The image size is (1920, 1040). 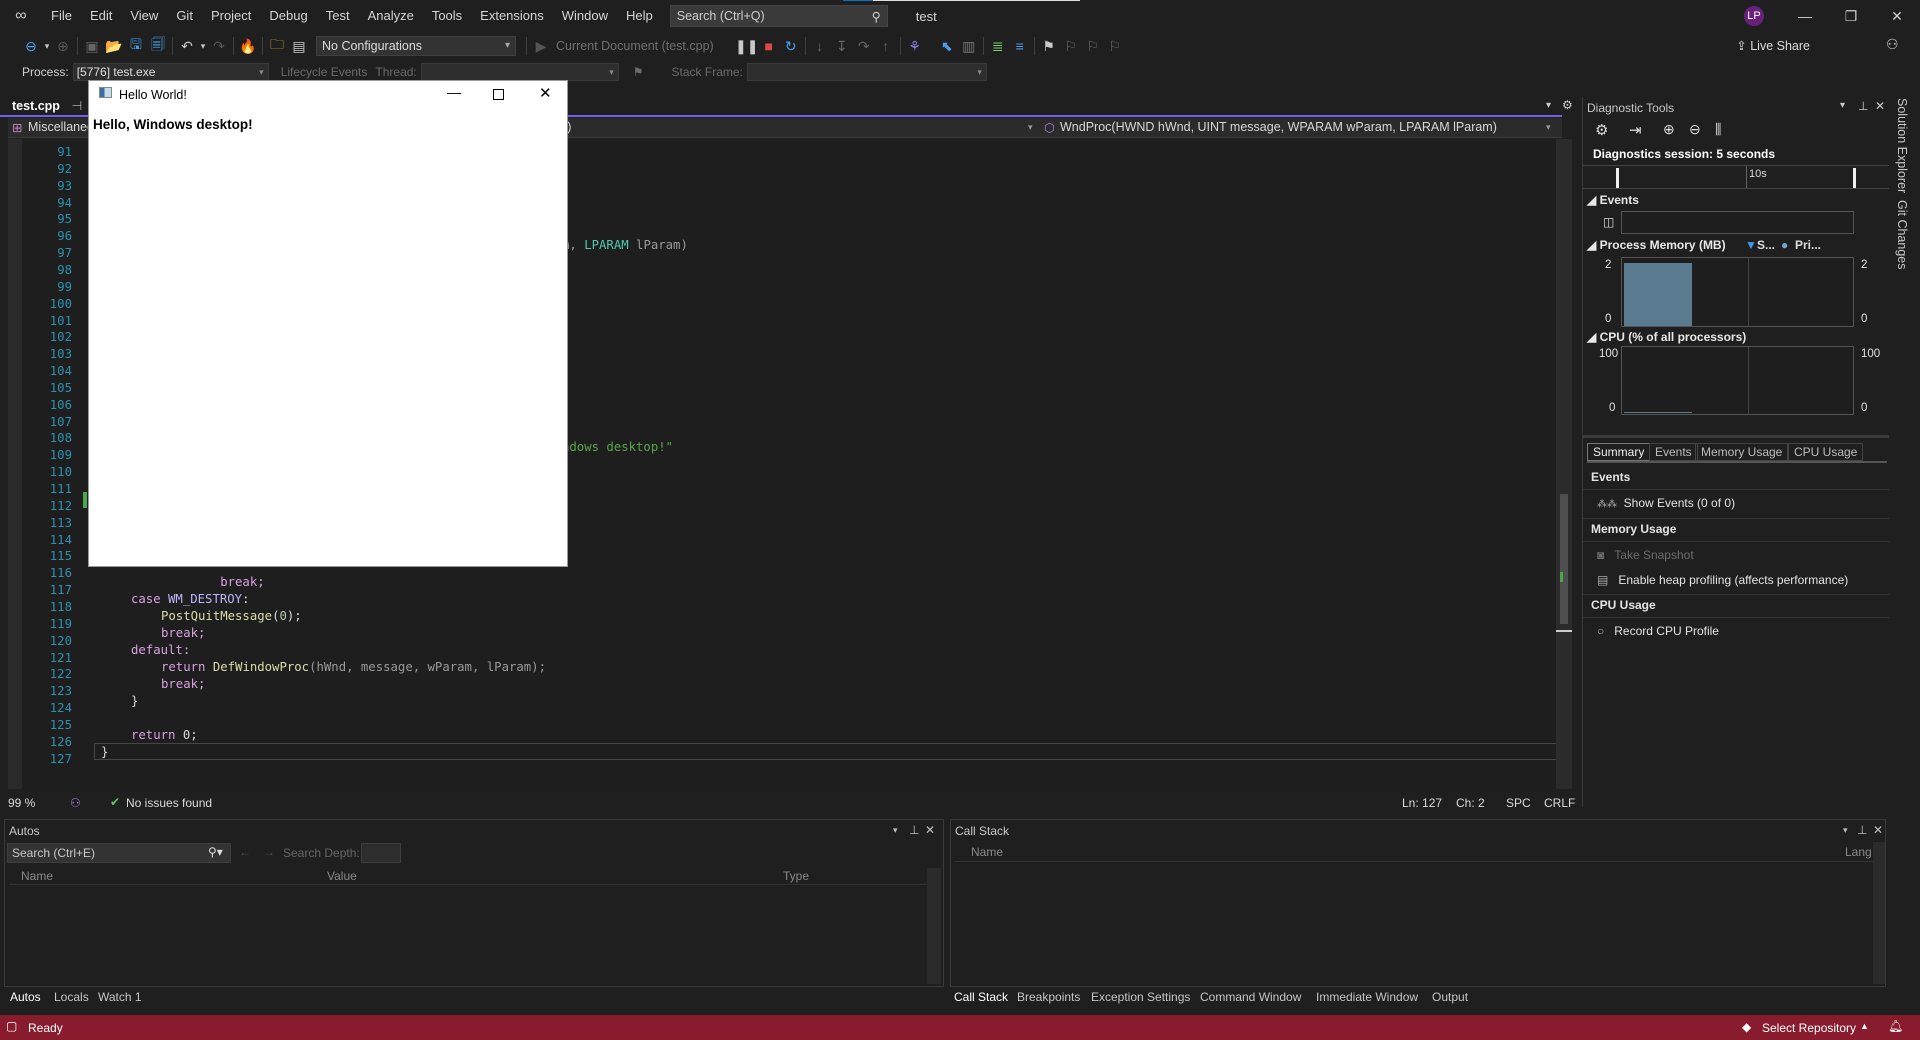 I want to click on tab-output: Output, so click(x=1450, y=997).